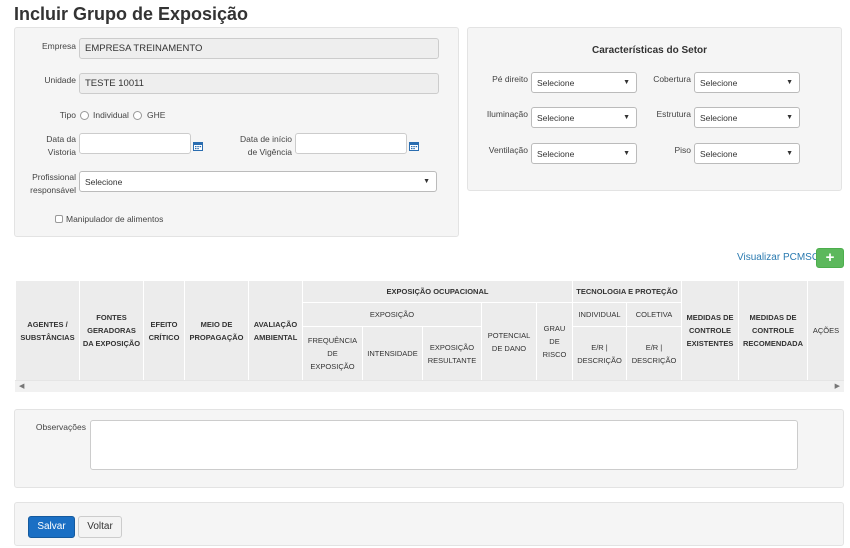 The width and height of the screenshot is (850, 548). What do you see at coordinates (131, 14) in the screenshot?
I see `page-title: Incluir Grupo de Exposição` at bounding box center [131, 14].